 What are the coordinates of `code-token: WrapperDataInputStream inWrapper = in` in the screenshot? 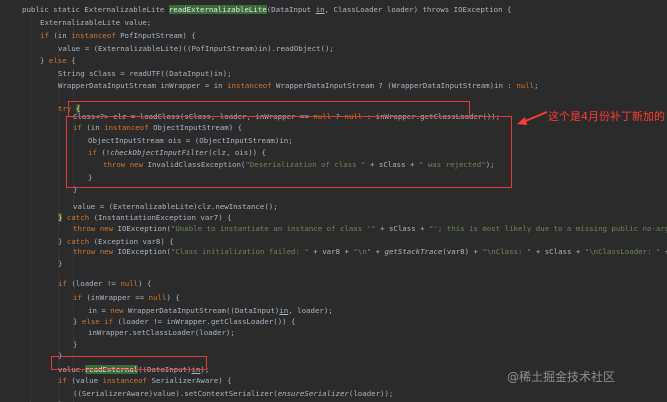 It's located at (143, 85).